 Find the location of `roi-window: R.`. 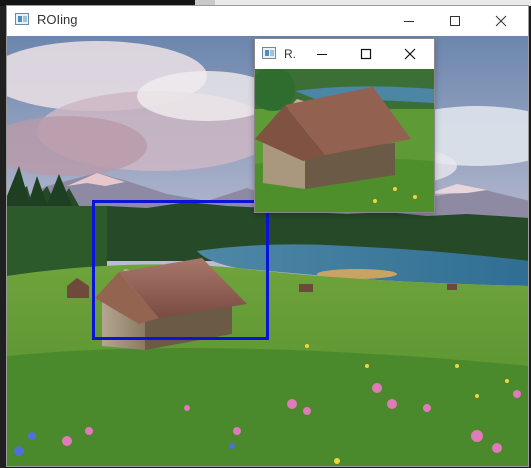

roi-window: R. is located at coordinates (344, 125).